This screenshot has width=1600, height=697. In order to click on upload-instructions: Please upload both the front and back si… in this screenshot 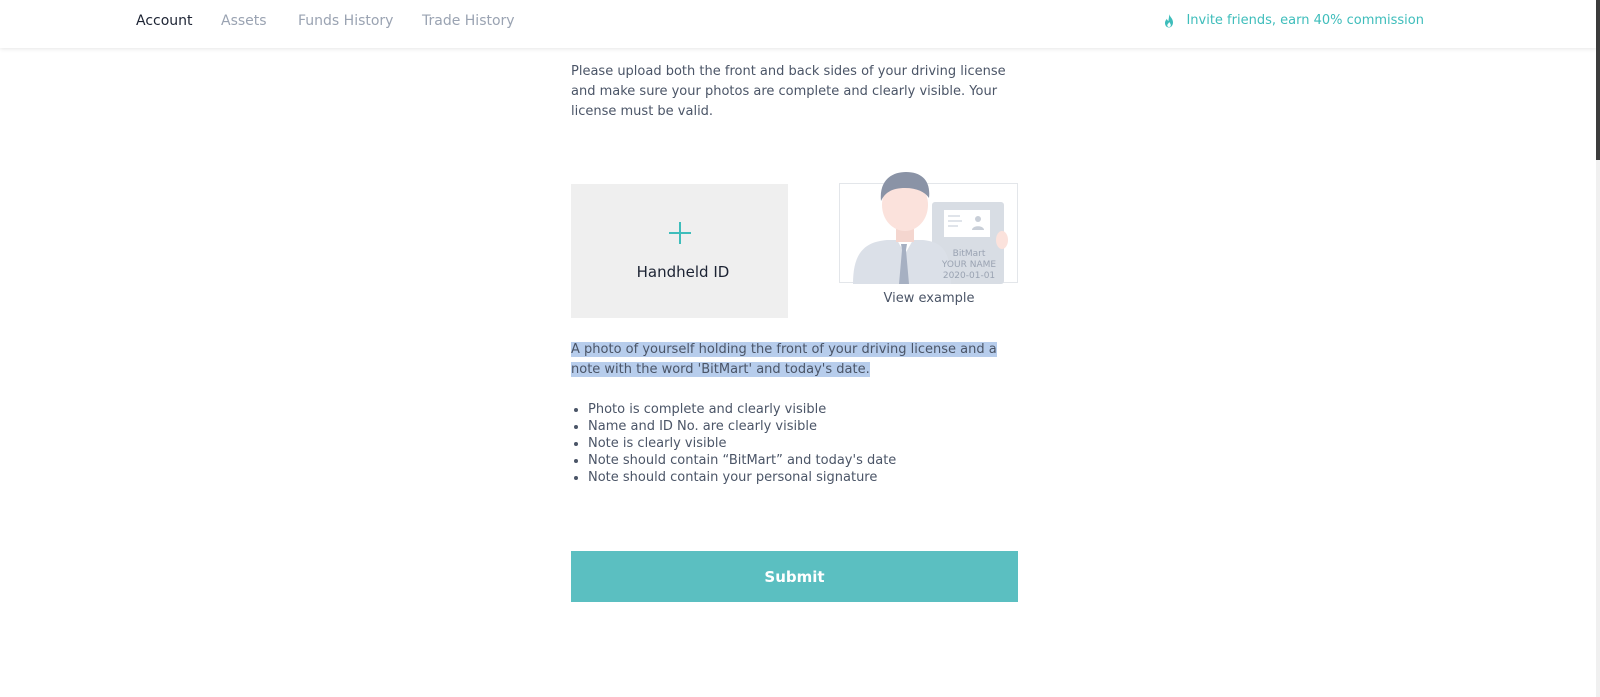, I will do `click(788, 91)`.